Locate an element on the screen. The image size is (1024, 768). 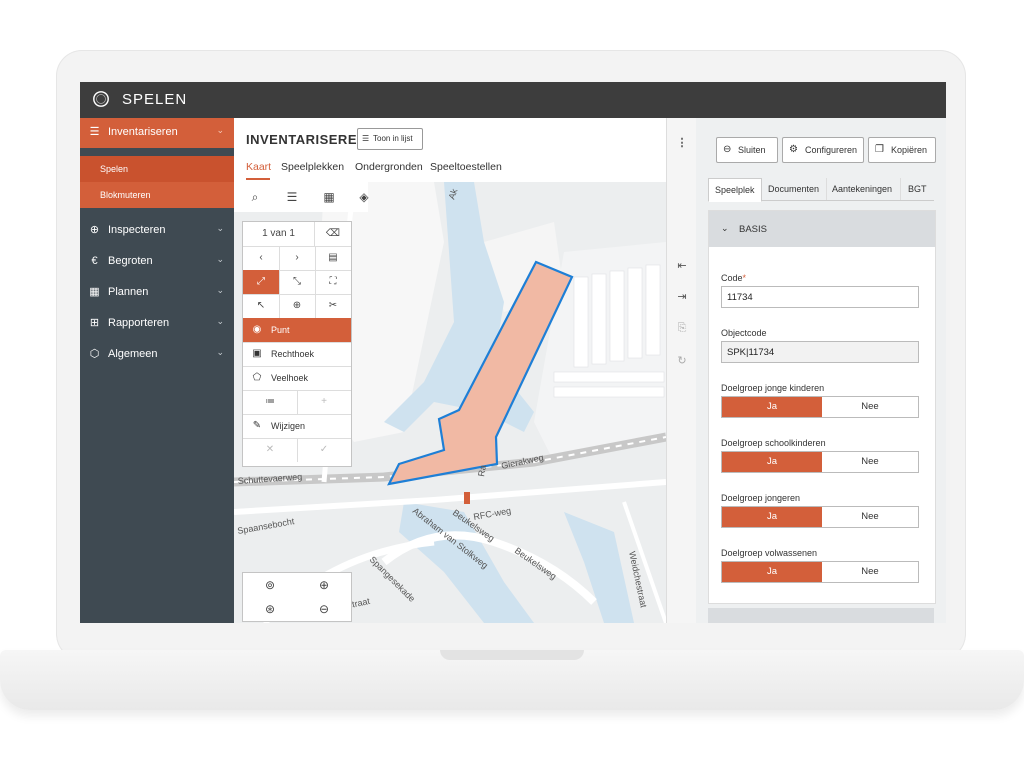
collapse-icon: ⤡ is located at coordinates (297, 282).